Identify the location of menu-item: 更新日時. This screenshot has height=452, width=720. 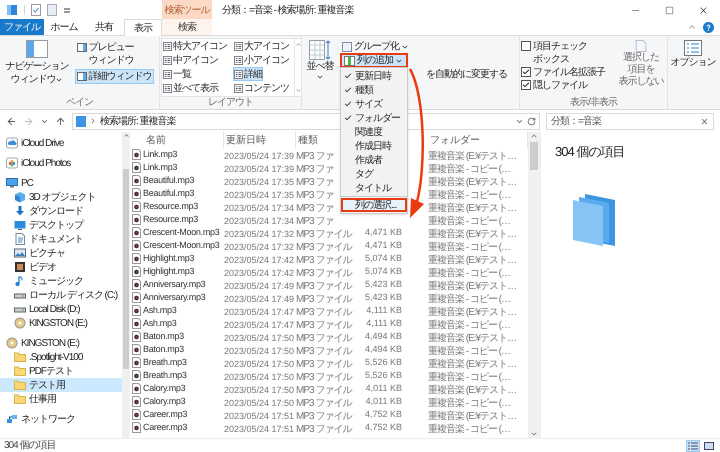
(374, 76).